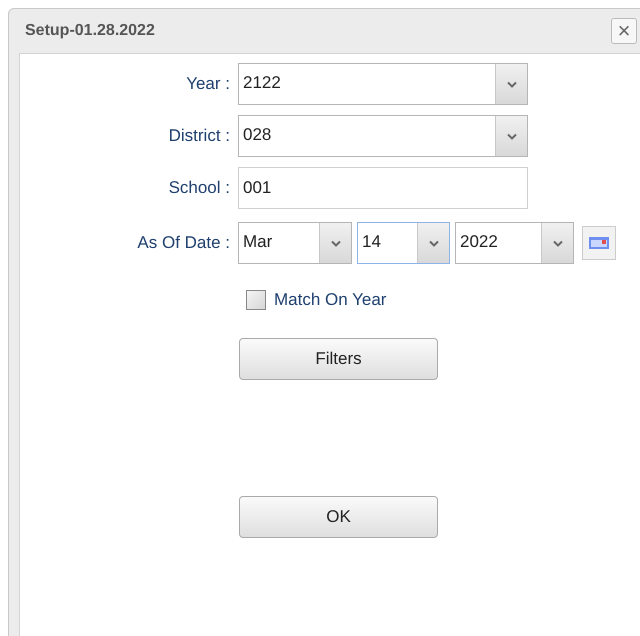 The height and width of the screenshot is (636, 640). What do you see at coordinates (262, 83) in the screenshot?
I see `dropdown-value: 2122` at bounding box center [262, 83].